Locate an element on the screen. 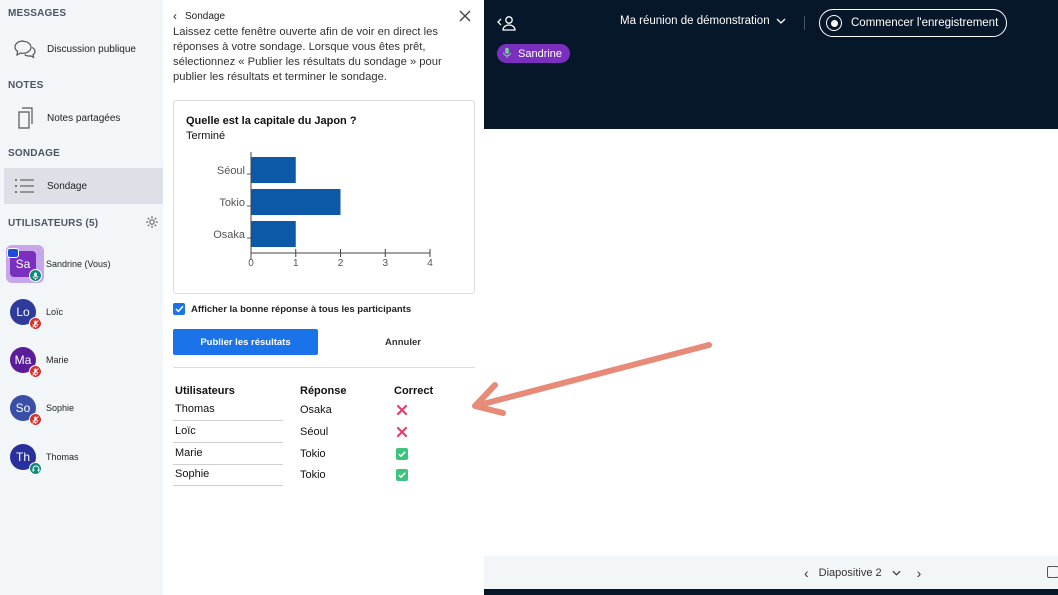  user-list-item: Sa Sandrine (Vous) is located at coordinates (59, 264).